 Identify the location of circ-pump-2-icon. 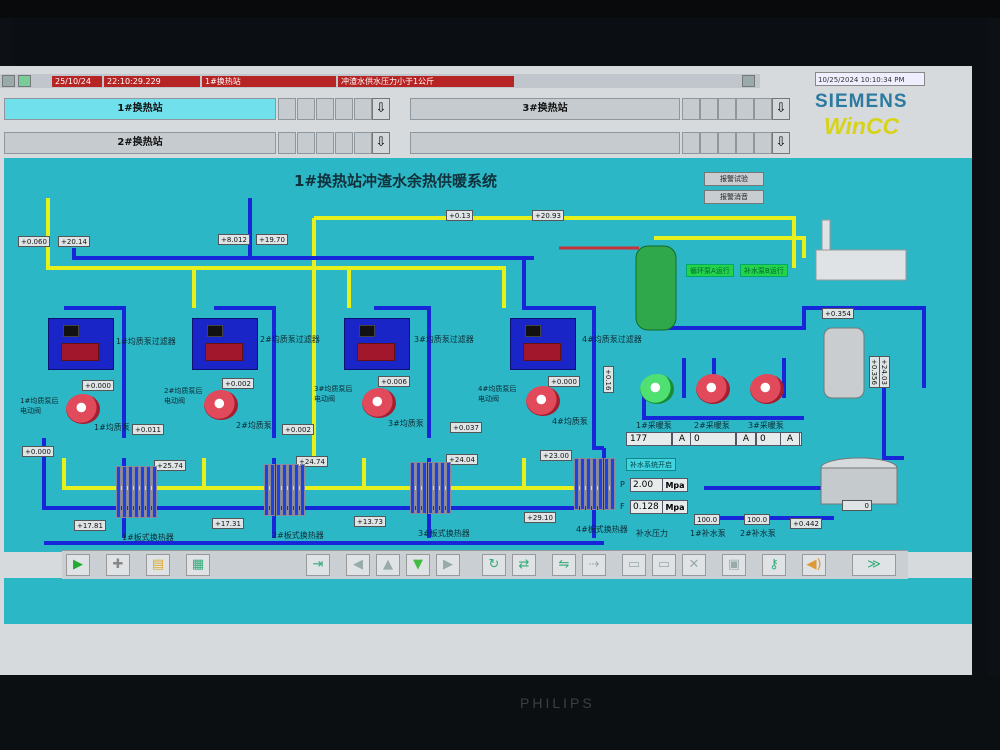
(221, 405).